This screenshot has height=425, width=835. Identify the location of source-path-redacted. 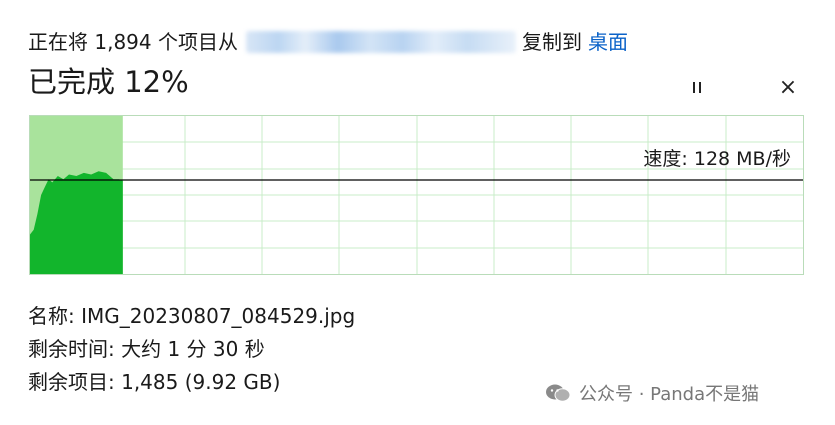
(380, 42).